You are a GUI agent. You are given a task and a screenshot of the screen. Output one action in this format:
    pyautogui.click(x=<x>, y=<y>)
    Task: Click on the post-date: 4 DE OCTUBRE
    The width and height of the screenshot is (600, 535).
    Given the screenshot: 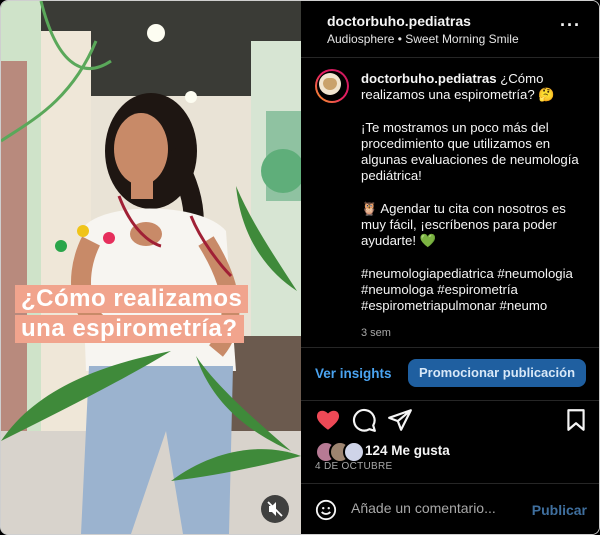 What is the action you would take?
    pyautogui.click(x=354, y=466)
    